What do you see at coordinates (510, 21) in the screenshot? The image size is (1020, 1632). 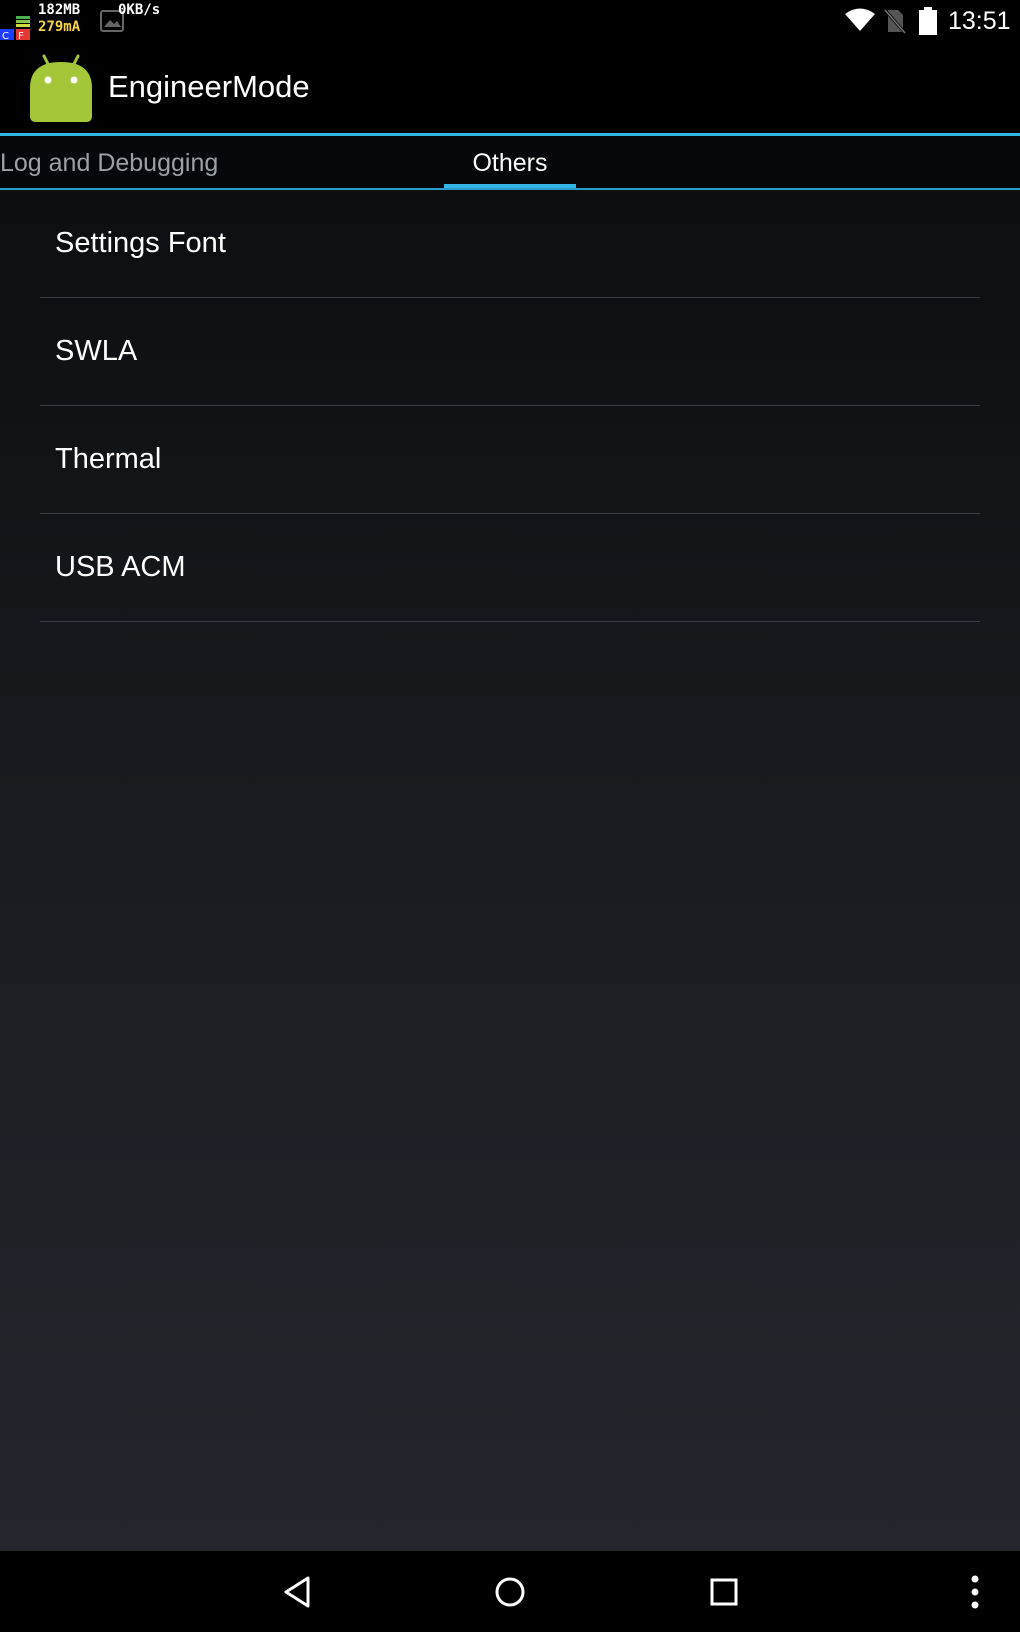 I see `status-bar: C F 182MB 279mA 0KB/s 13:51` at bounding box center [510, 21].